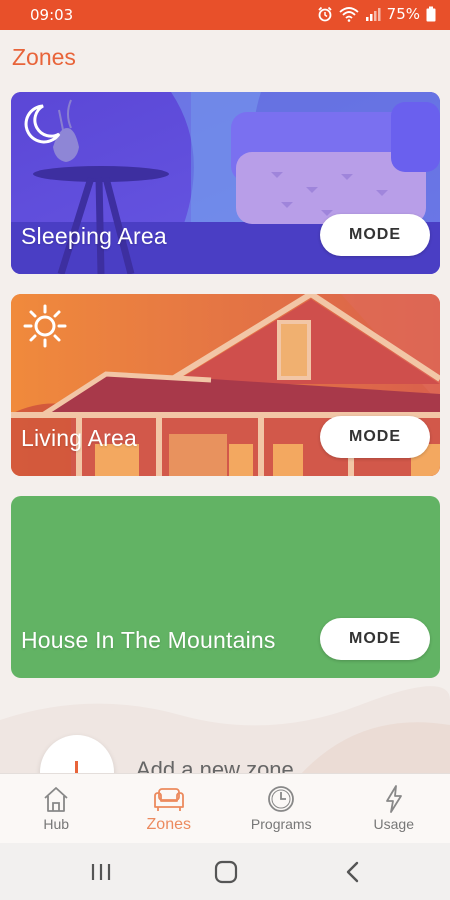 This screenshot has width=450, height=900. Describe the element at coordinates (56, 799) in the screenshot. I see `home-icon` at that location.